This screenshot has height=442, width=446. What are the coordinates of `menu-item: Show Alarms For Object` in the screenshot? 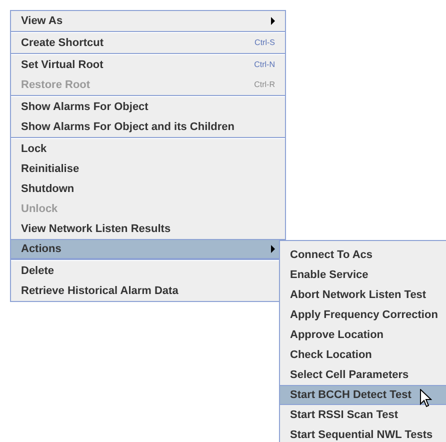 It's located at (148, 107).